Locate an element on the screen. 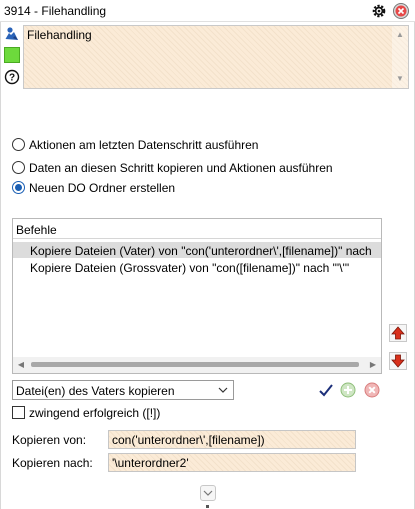 The width and height of the screenshot is (415, 509). expand-button is located at coordinates (208, 493).